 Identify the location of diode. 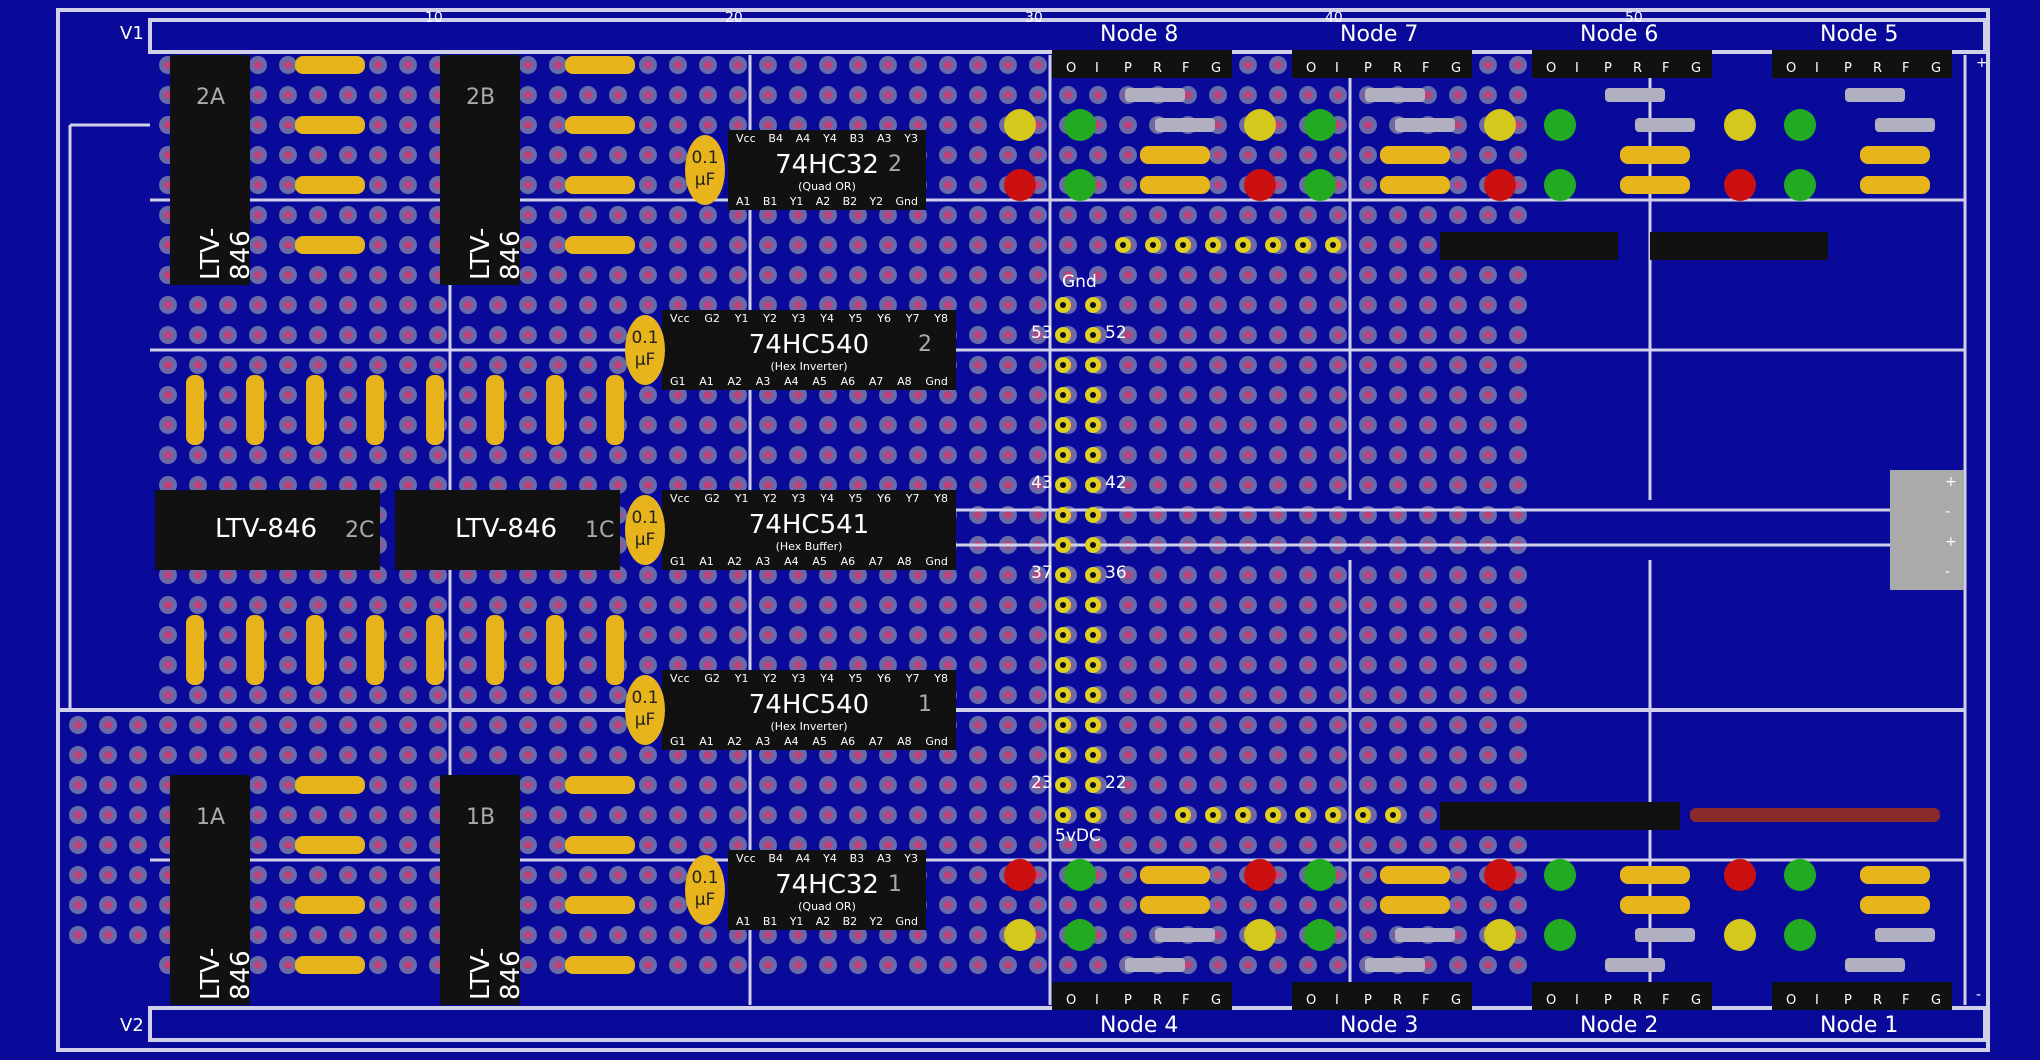
(1185, 125).